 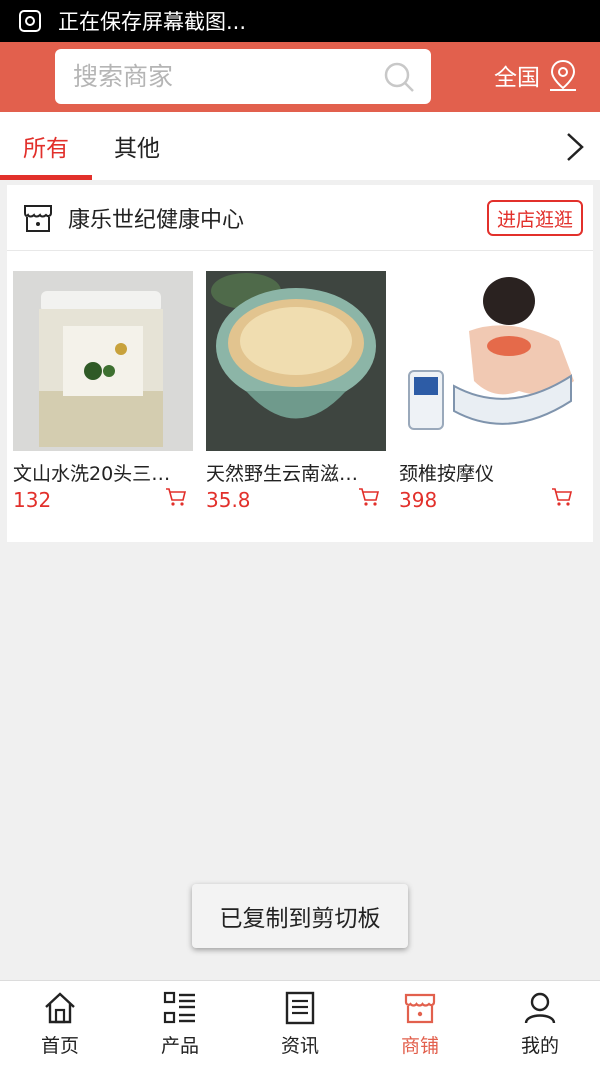 What do you see at coordinates (60, 1008) in the screenshot?
I see `home-icon` at bounding box center [60, 1008].